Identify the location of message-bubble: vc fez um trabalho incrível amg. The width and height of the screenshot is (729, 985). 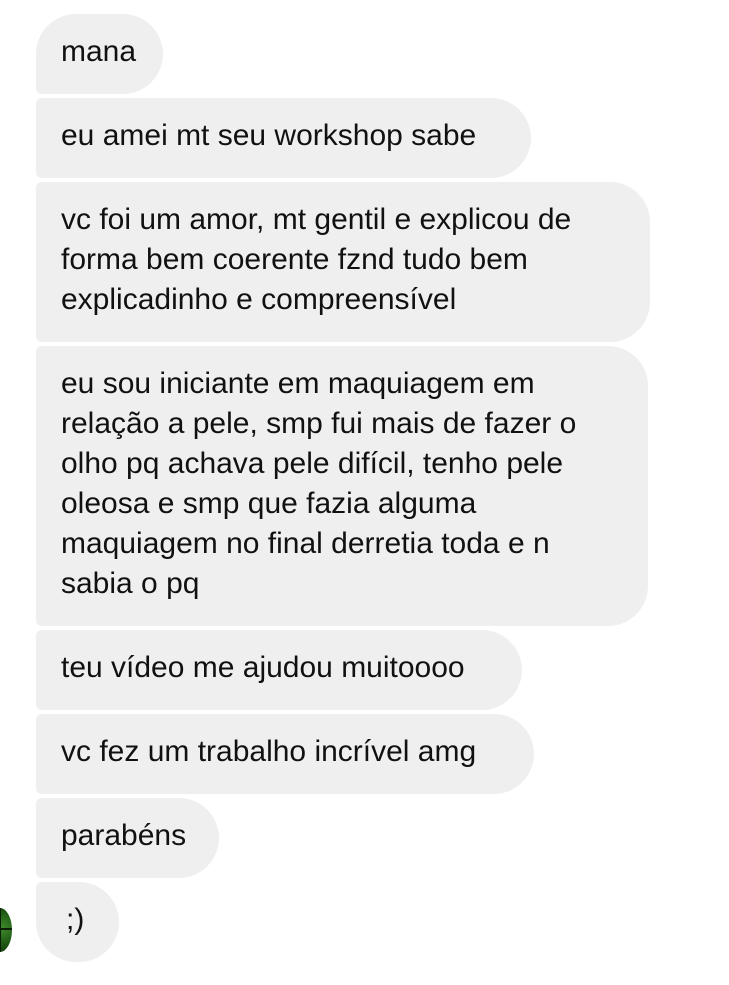
(285, 754).